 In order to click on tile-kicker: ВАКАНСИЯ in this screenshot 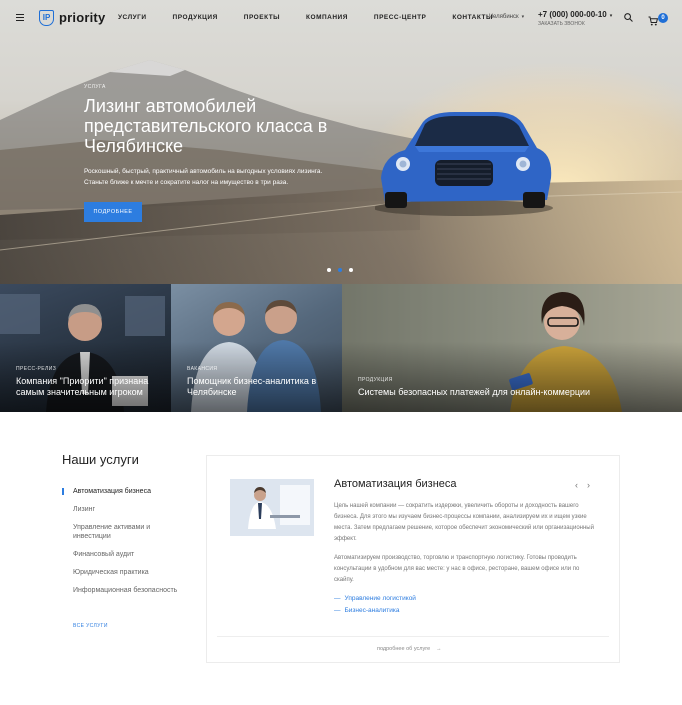, I will do `click(202, 369)`.